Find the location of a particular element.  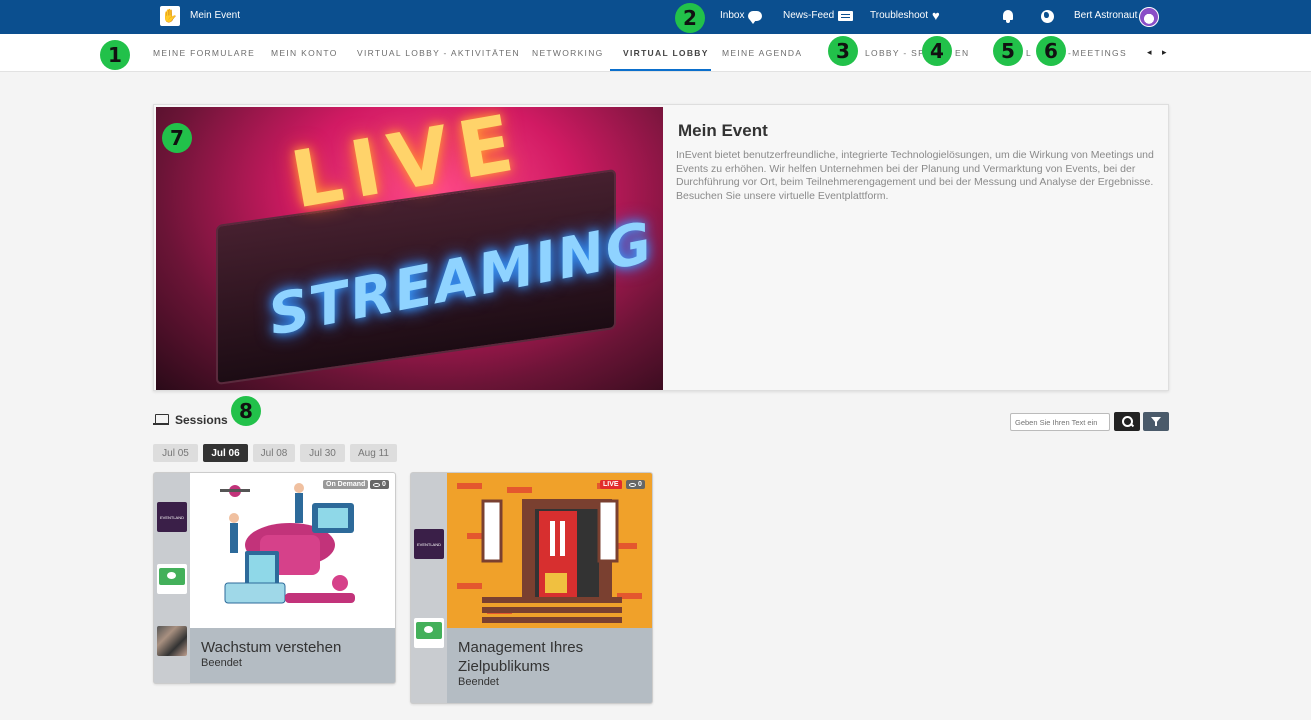

date-pill-jul-30: Jul 30 is located at coordinates (322, 453).